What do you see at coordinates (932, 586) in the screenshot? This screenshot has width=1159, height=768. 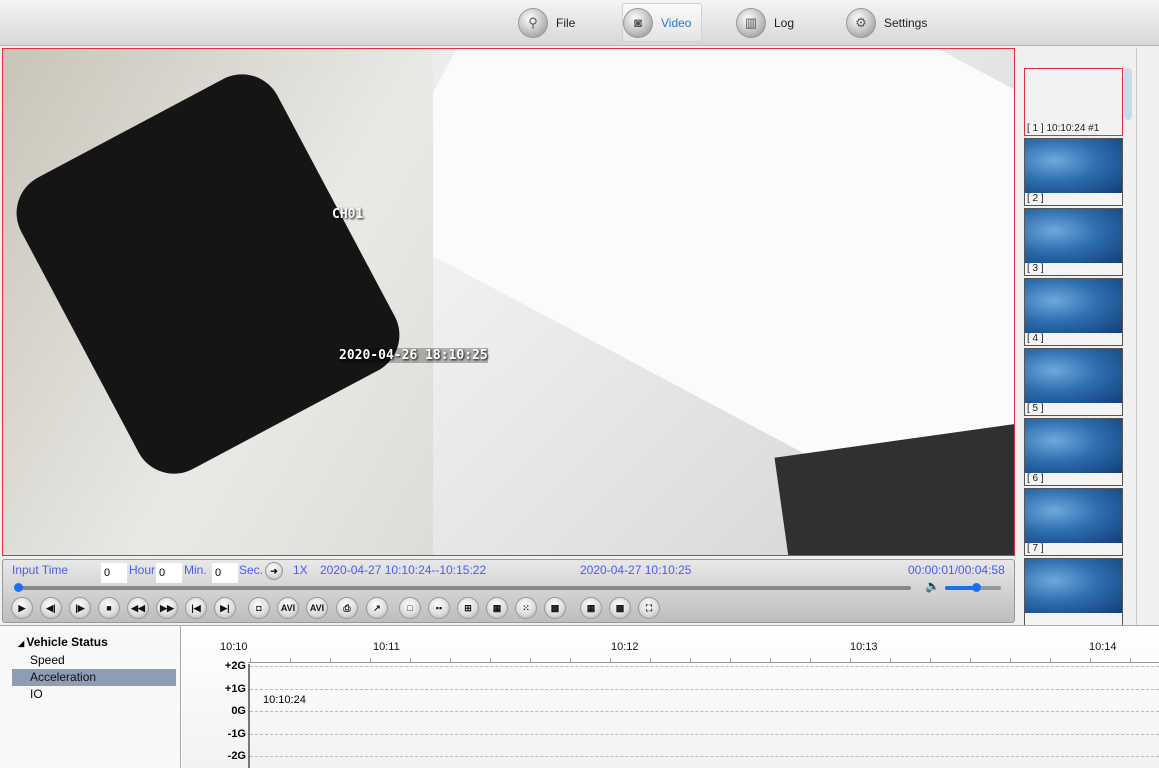 I see `volume-icon: 🔈` at bounding box center [932, 586].